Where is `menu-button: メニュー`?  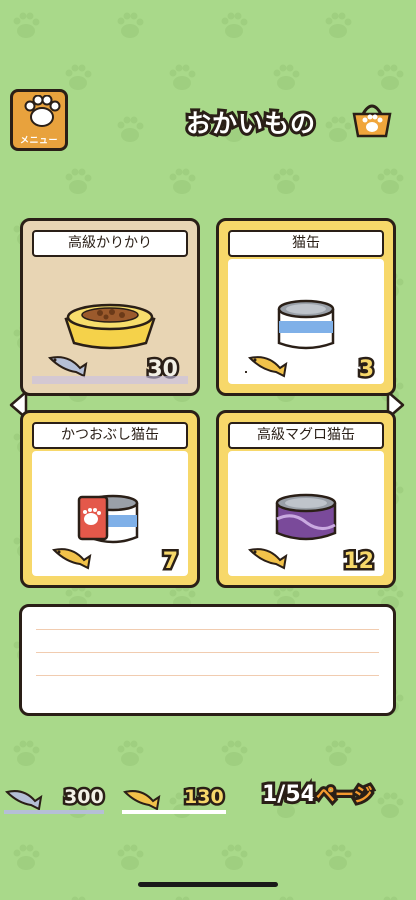
menu-button: メニュー is located at coordinates (39, 120).